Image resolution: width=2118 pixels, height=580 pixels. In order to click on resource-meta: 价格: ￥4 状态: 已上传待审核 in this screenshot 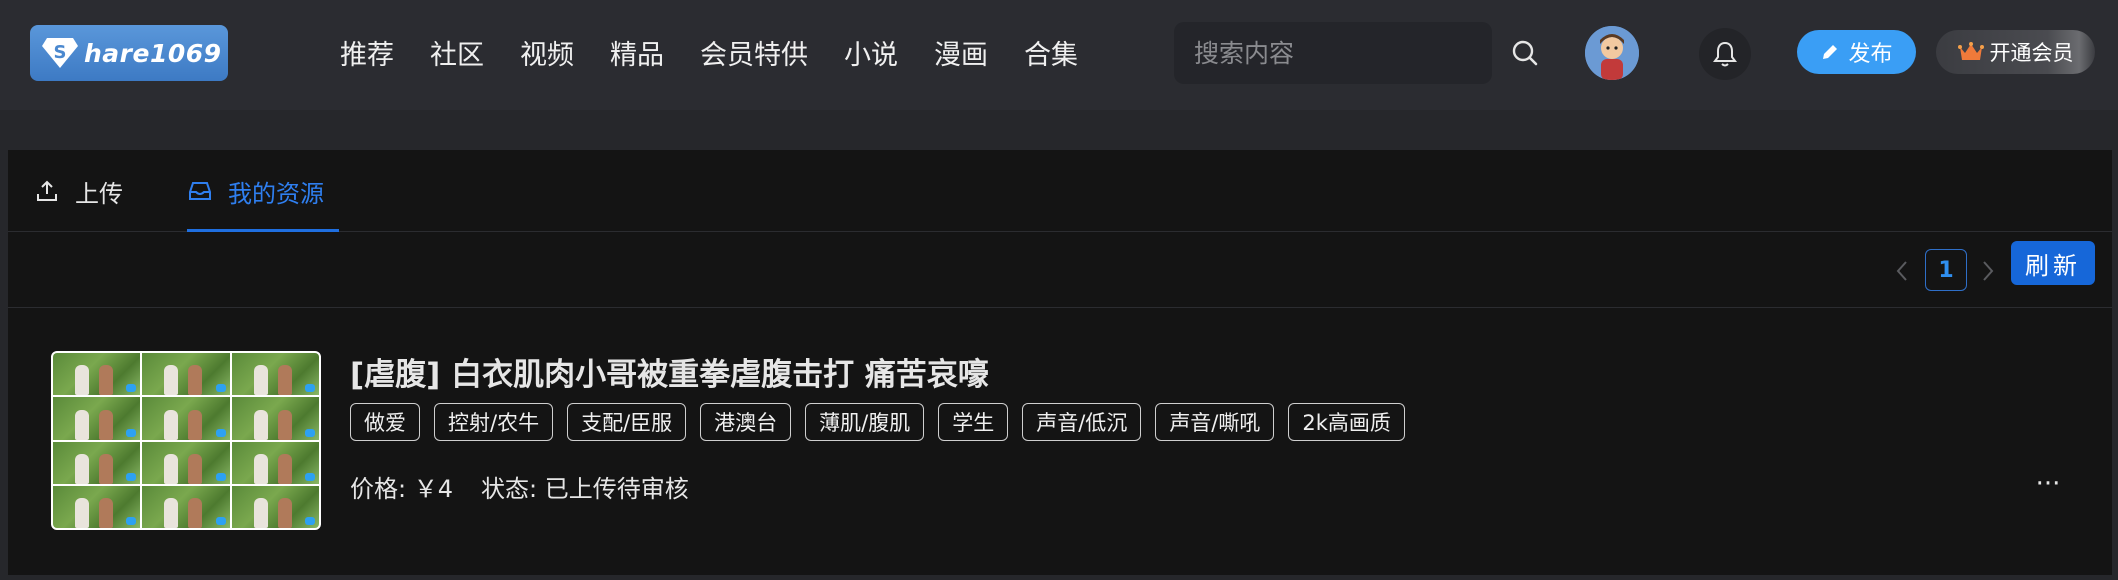, I will do `click(519, 486)`.